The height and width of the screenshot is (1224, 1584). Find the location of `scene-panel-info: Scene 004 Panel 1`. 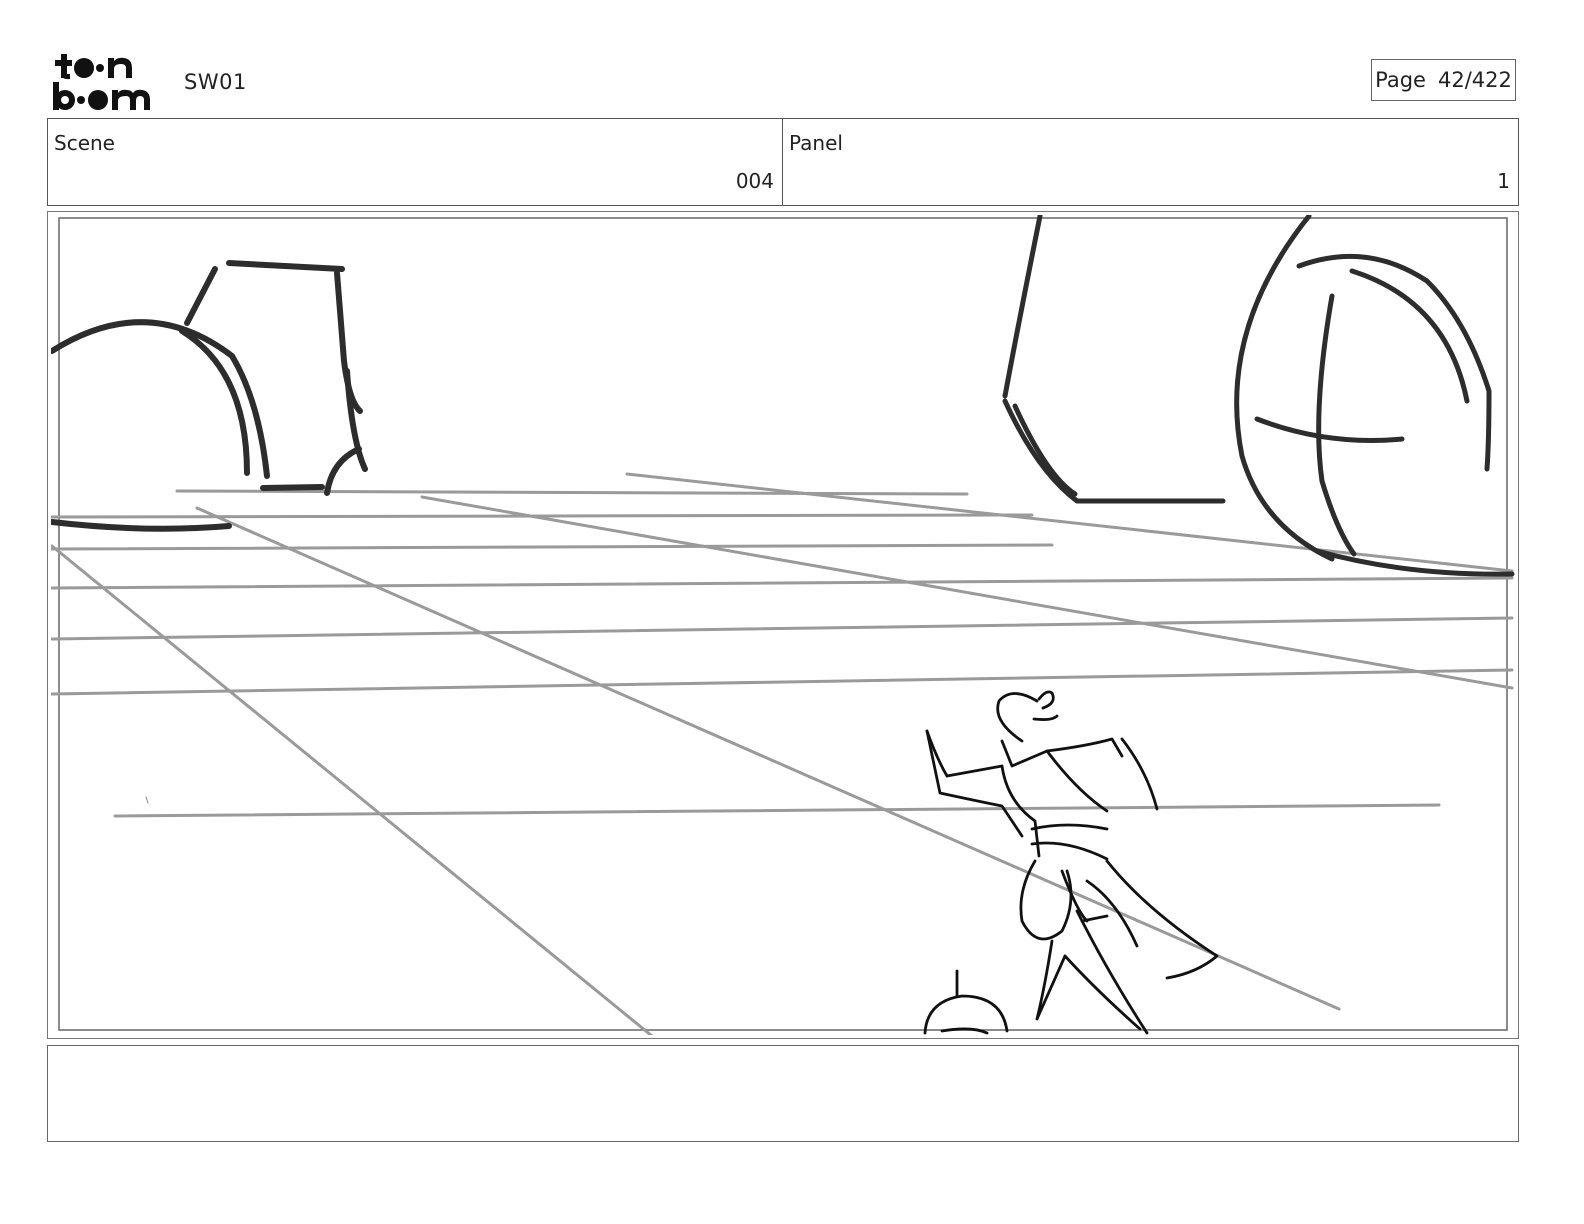

scene-panel-info: Scene 004 Panel 1 is located at coordinates (783, 162).